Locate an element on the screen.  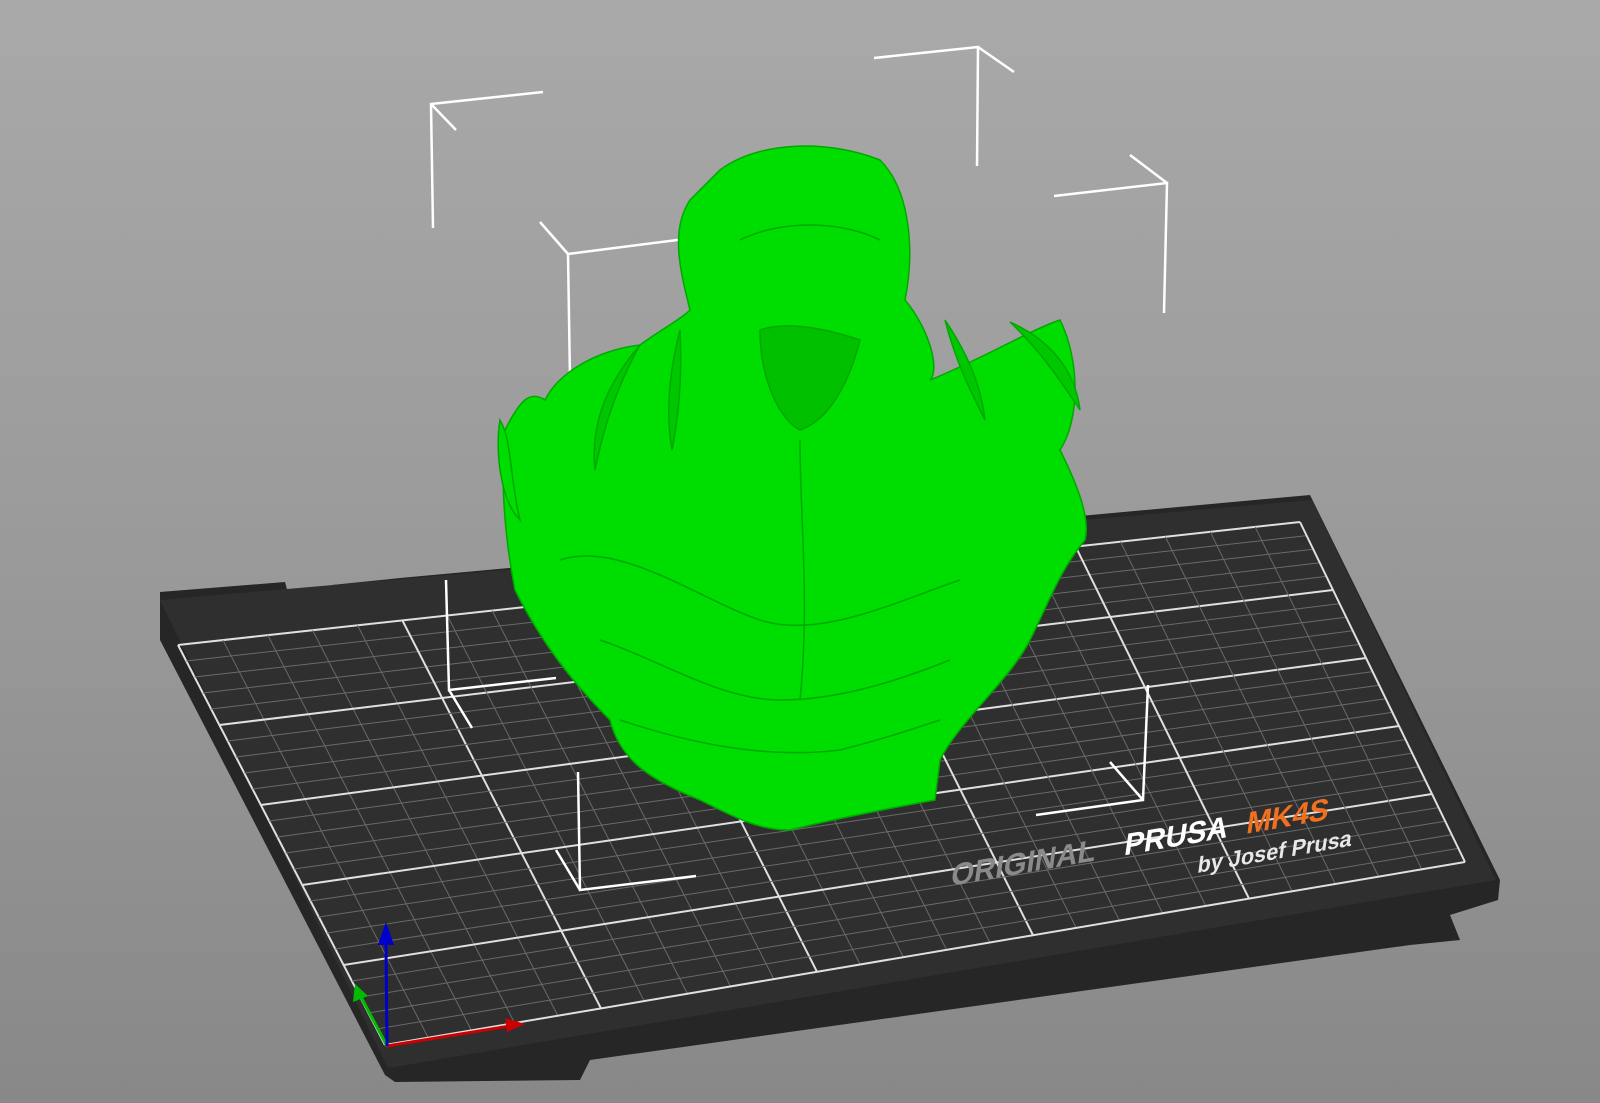
z-axis is located at coordinates (386, 995).